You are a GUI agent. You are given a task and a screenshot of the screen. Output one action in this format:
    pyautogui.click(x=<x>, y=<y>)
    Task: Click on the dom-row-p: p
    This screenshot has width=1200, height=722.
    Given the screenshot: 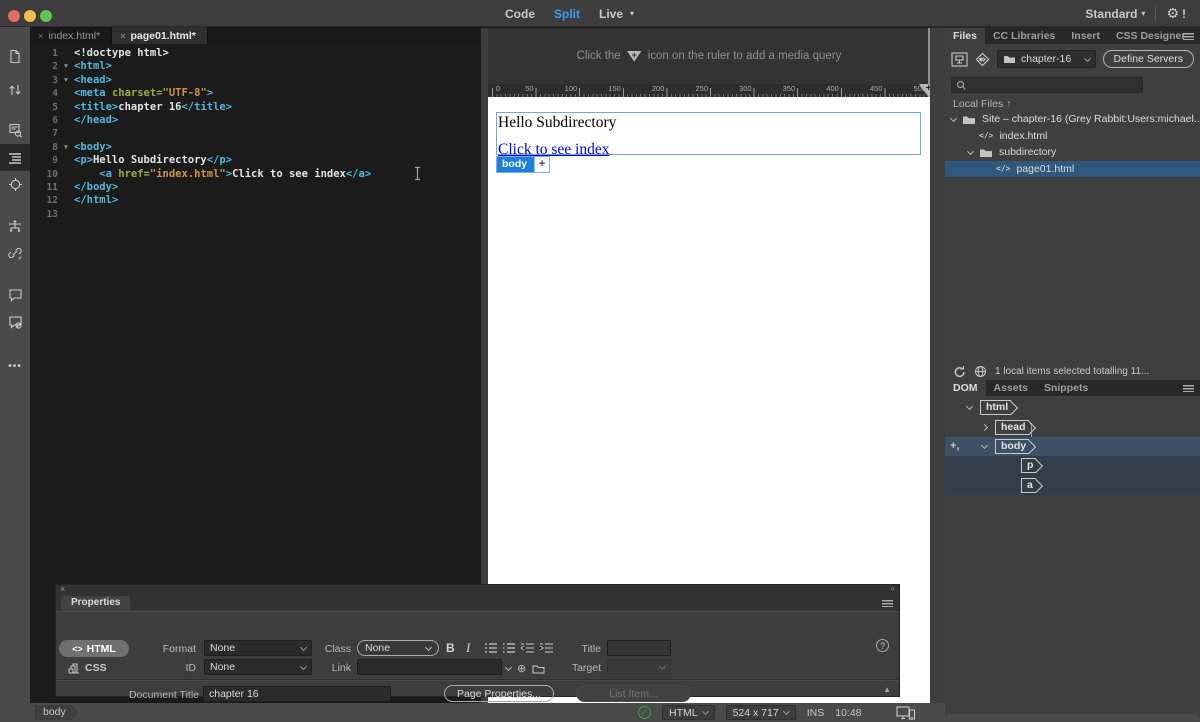 What is the action you would take?
    pyautogui.click(x=1072, y=466)
    